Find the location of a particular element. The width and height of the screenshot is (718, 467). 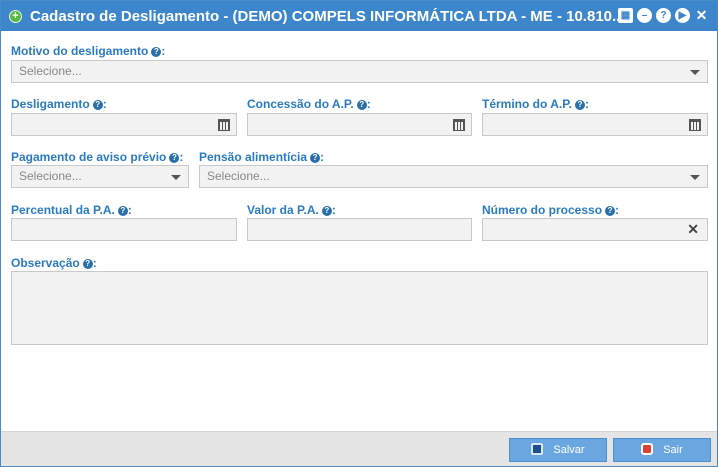

close-icon: ✕ is located at coordinates (701, 15).